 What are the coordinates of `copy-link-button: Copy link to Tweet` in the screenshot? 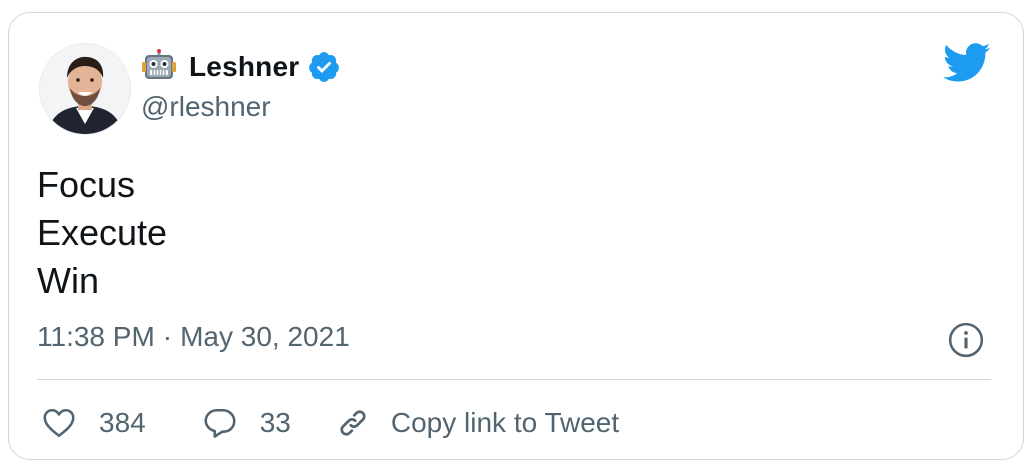 It's located at (477, 423).